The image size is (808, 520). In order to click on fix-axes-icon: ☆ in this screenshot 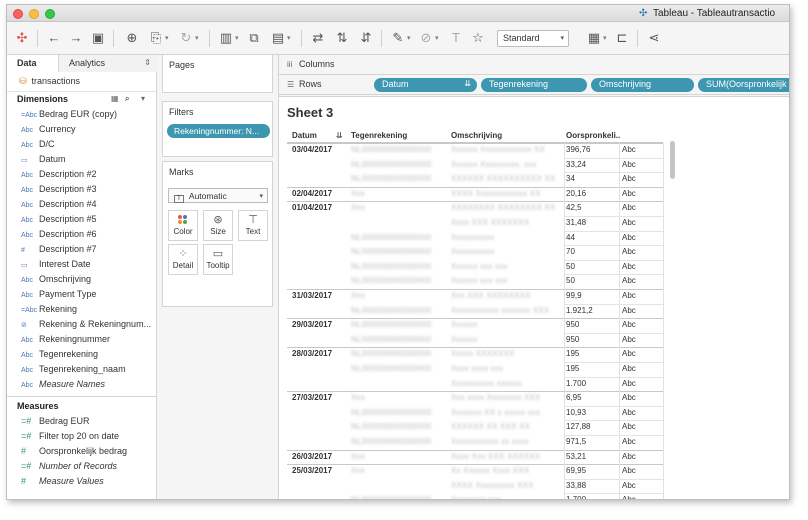, I will do `click(478, 38)`.